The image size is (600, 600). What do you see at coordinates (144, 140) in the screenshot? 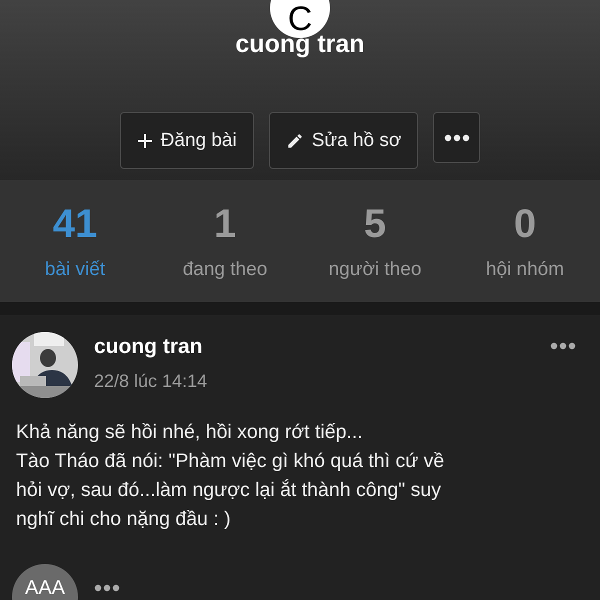
I see `plus-icon` at bounding box center [144, 140].